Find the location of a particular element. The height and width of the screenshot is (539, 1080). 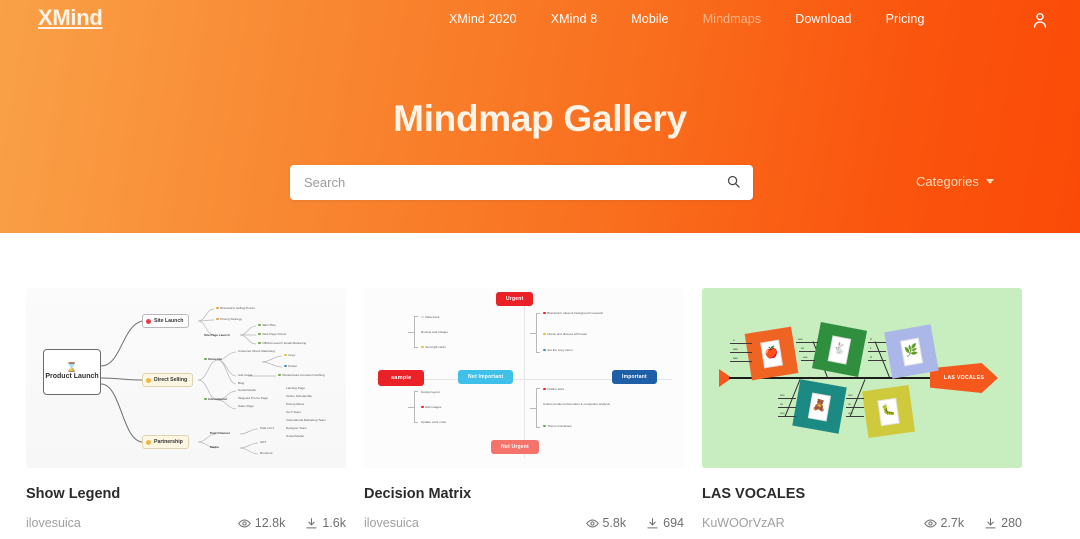

card-title: Decision Matrix is located at coordinates (524, 494).